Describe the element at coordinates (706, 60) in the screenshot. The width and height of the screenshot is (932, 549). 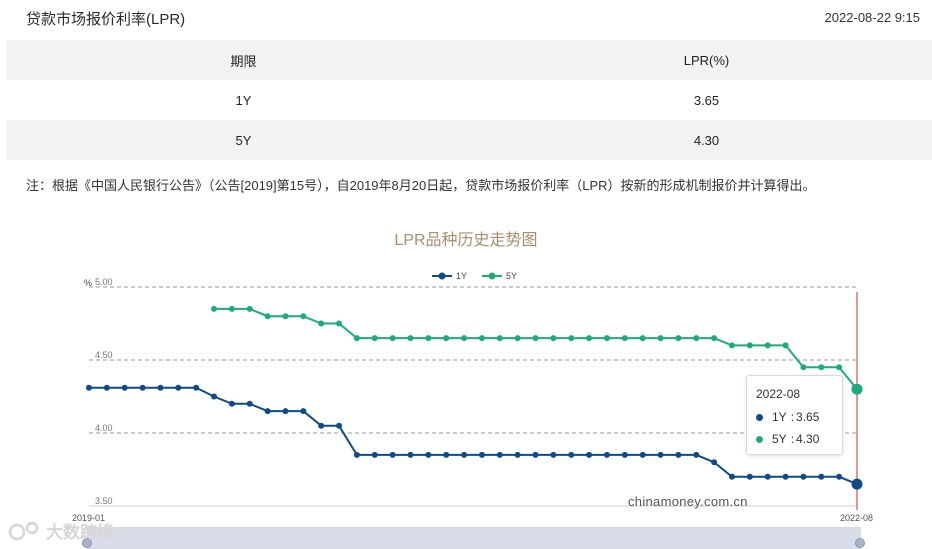
I see `column-header-rate: LPR(%)` at that location.